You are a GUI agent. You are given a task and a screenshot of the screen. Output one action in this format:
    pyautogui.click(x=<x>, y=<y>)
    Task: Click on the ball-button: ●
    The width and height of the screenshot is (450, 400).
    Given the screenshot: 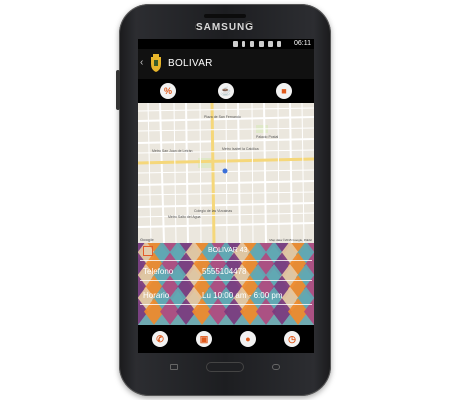 What is the action you would take?
    pyautogui.click(x=248, y=339)
    